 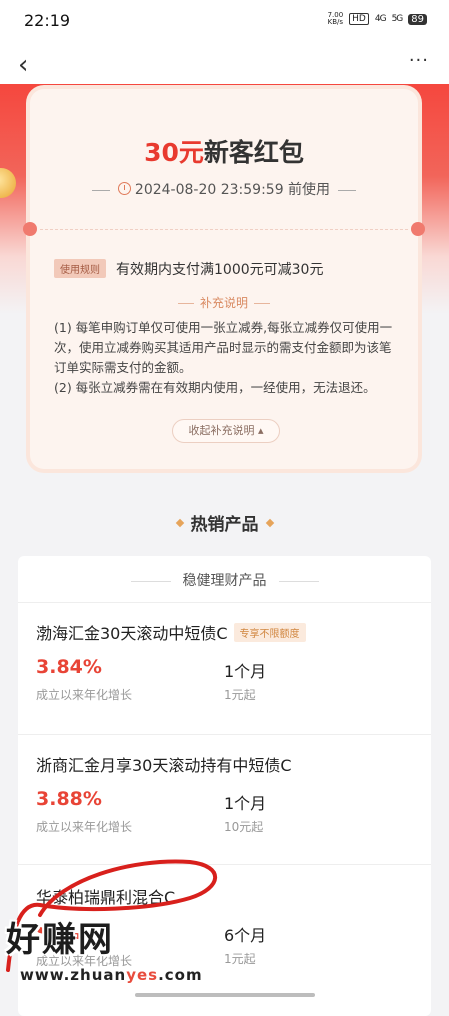 I want to click on supplement-title: 补充说明, so click(x=224, y=302).